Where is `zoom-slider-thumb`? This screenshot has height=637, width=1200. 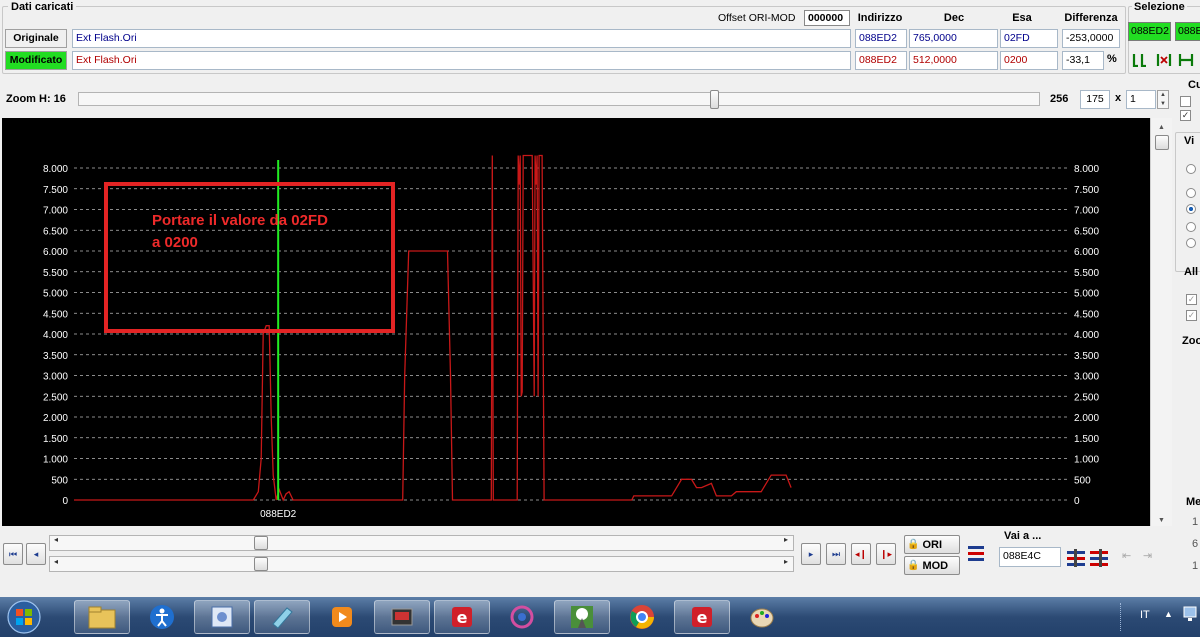
zoom-slider-thumb is located at coordinates (714, 99).